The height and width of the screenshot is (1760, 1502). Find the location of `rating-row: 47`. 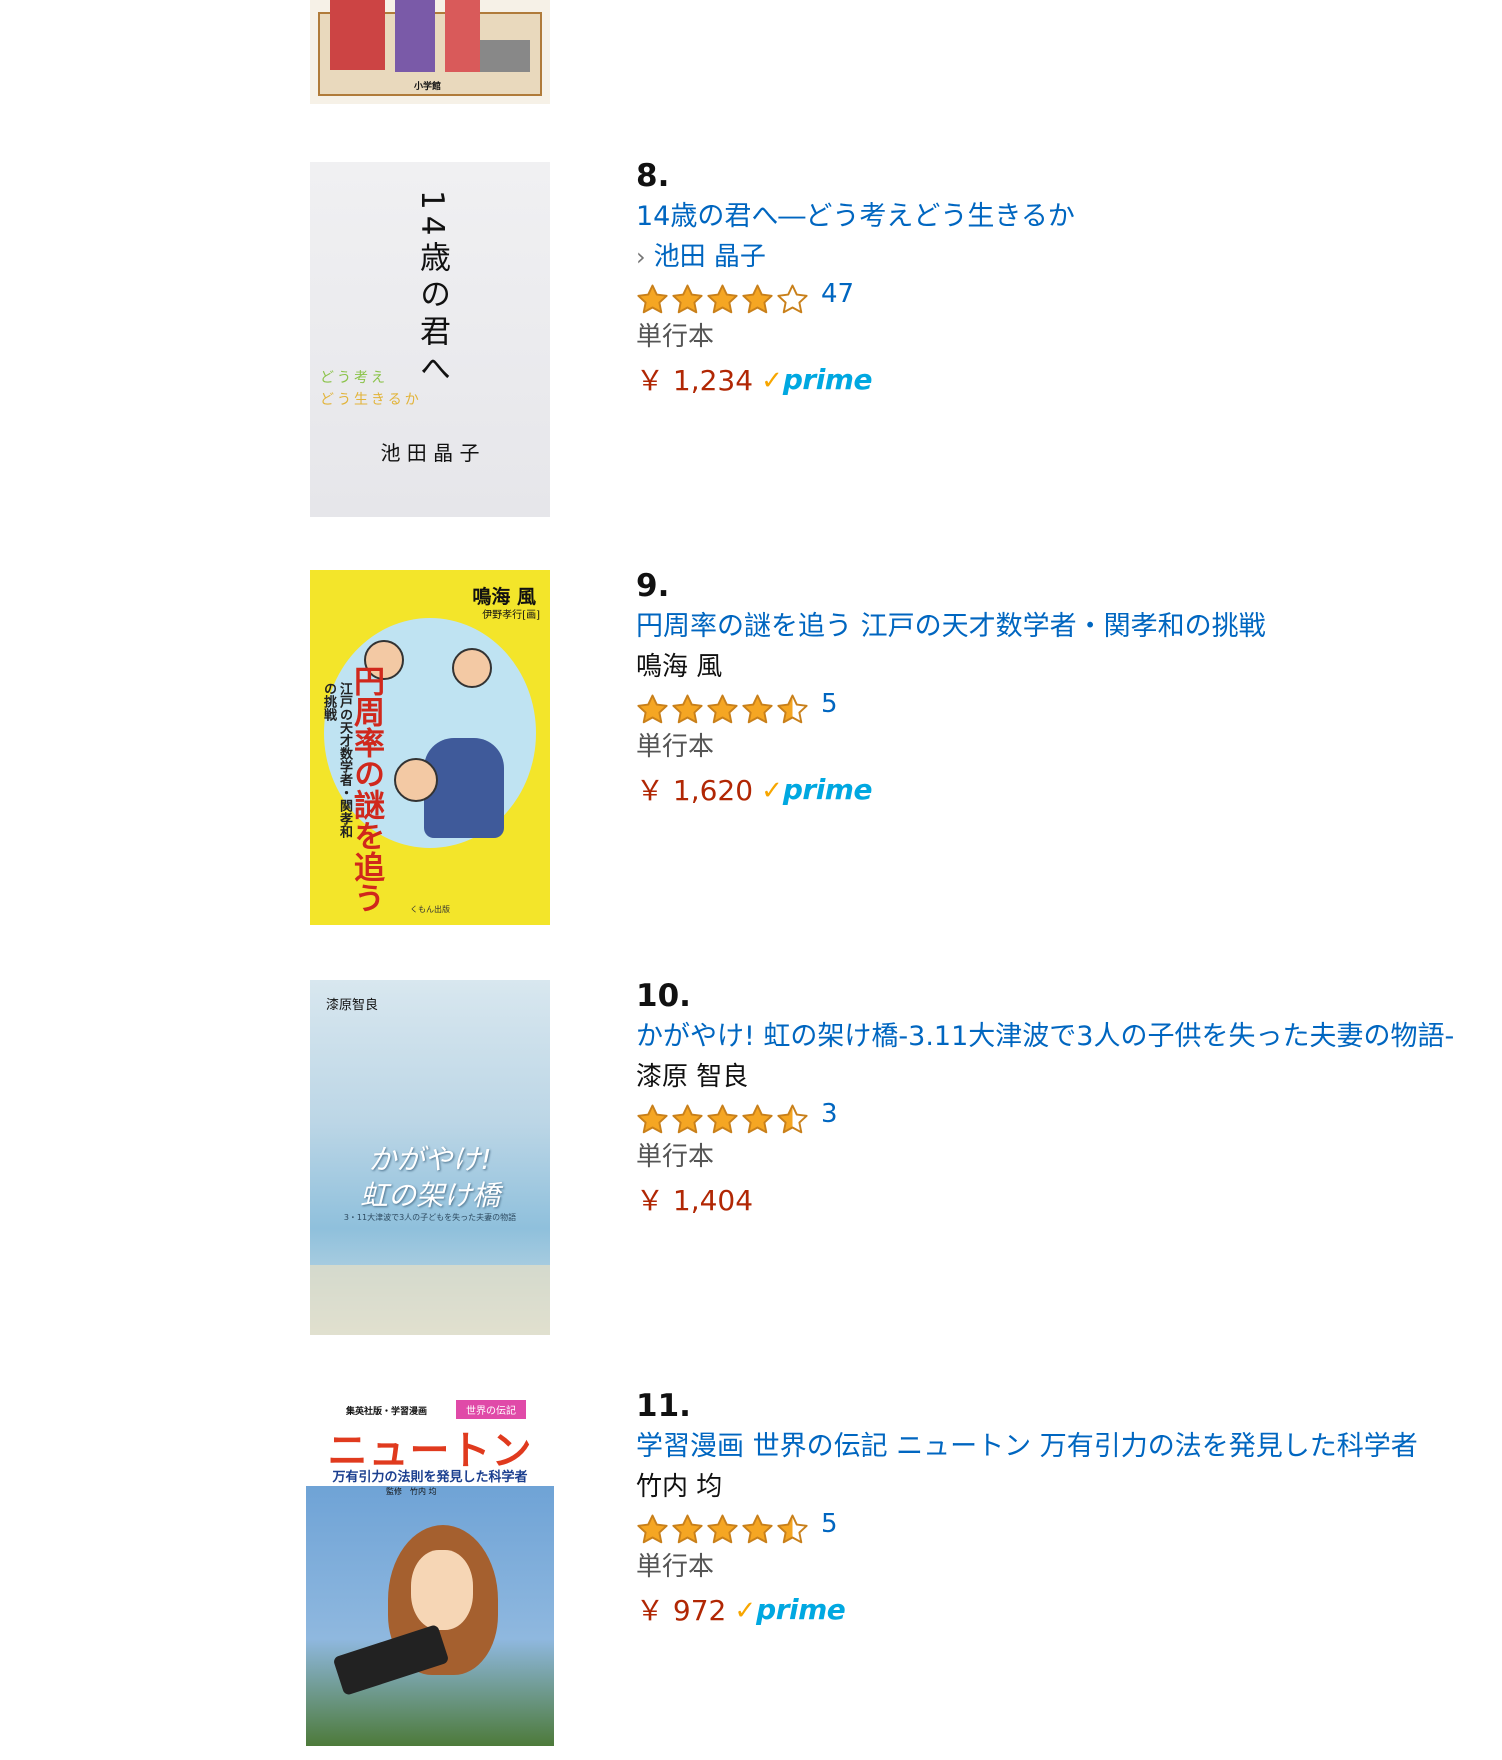

rating-row: 47 is located at coordinates (1069, 297).